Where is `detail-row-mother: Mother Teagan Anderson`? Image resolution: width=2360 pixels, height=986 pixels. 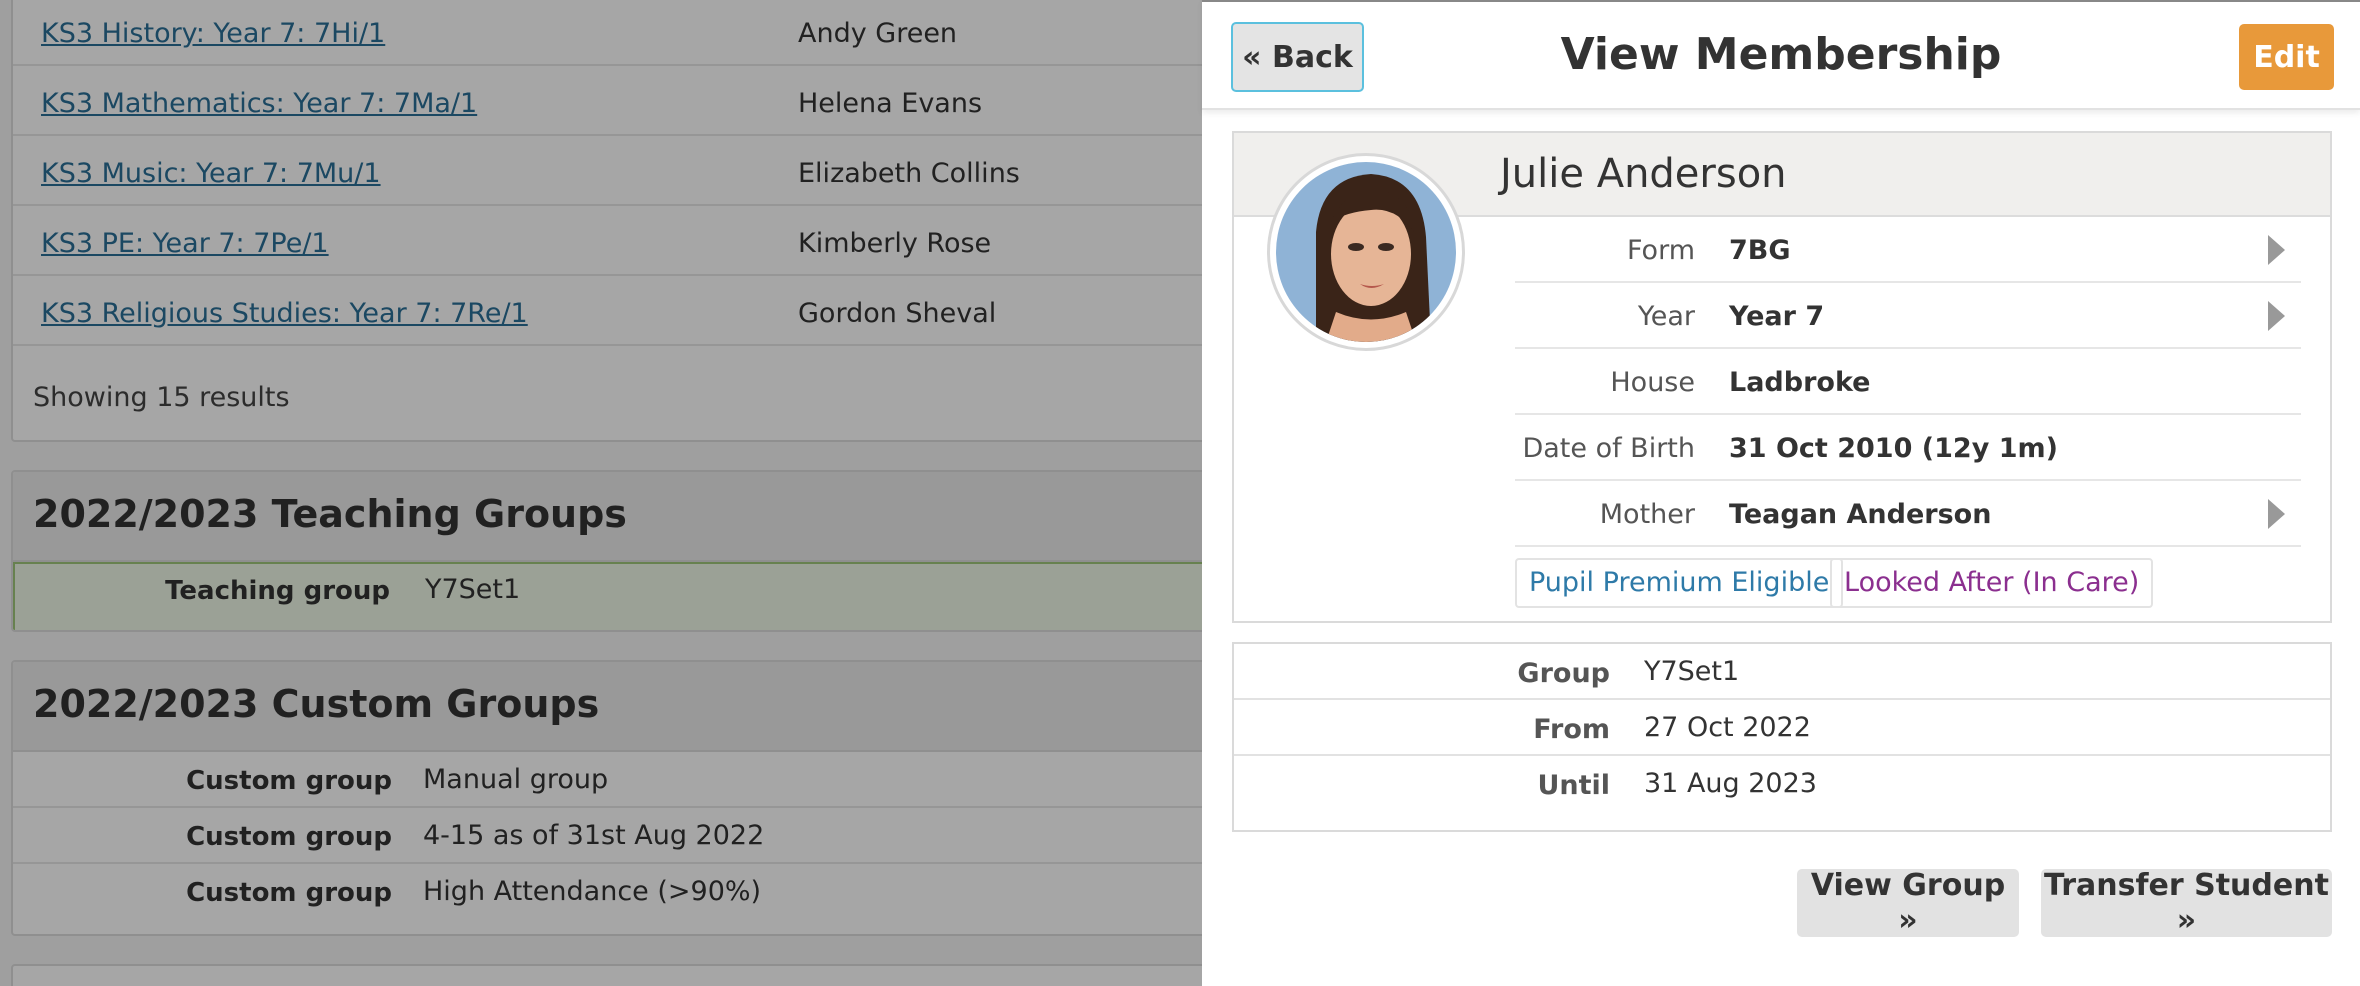 detail-row-mother: Mother Teagan Anderson is located at coordinates (1908, 514).